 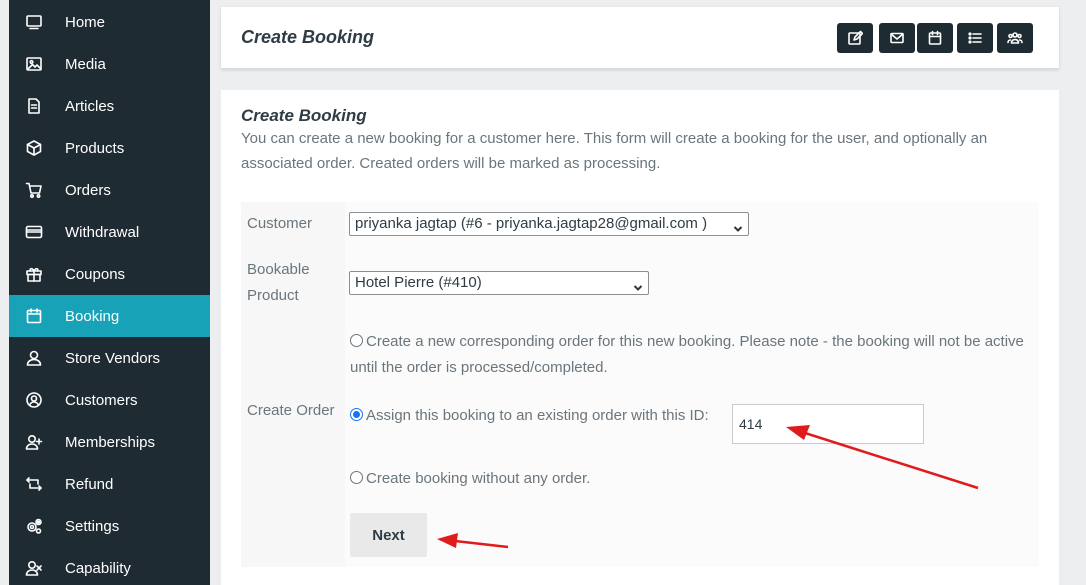 What do you see at coordinates (478, 478) in the screenshot?
I see `no-order-text: Create booking without any order.` at bounding box center [478, 478].